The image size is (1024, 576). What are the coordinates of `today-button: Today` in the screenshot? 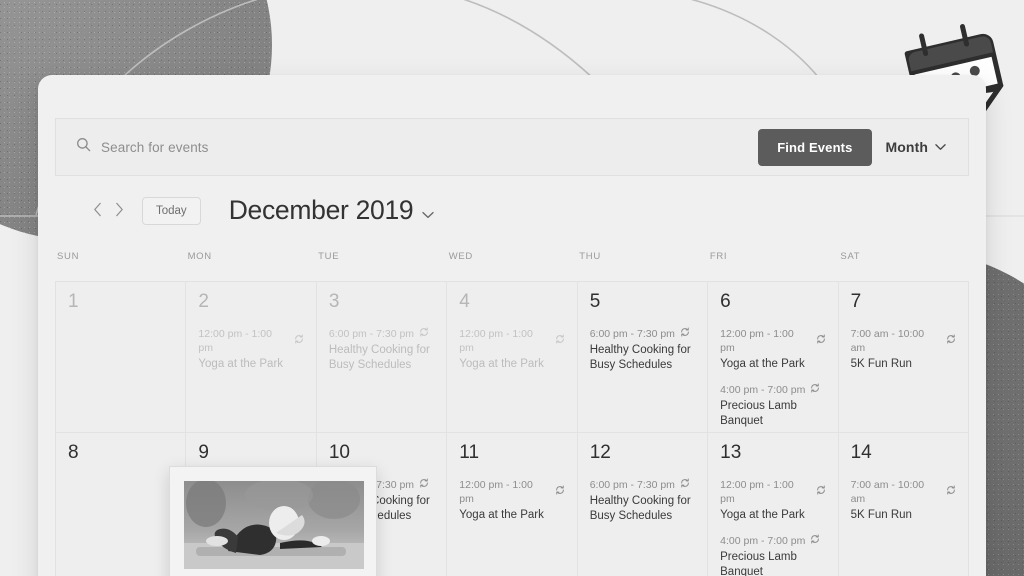 It's located at (171, 210).